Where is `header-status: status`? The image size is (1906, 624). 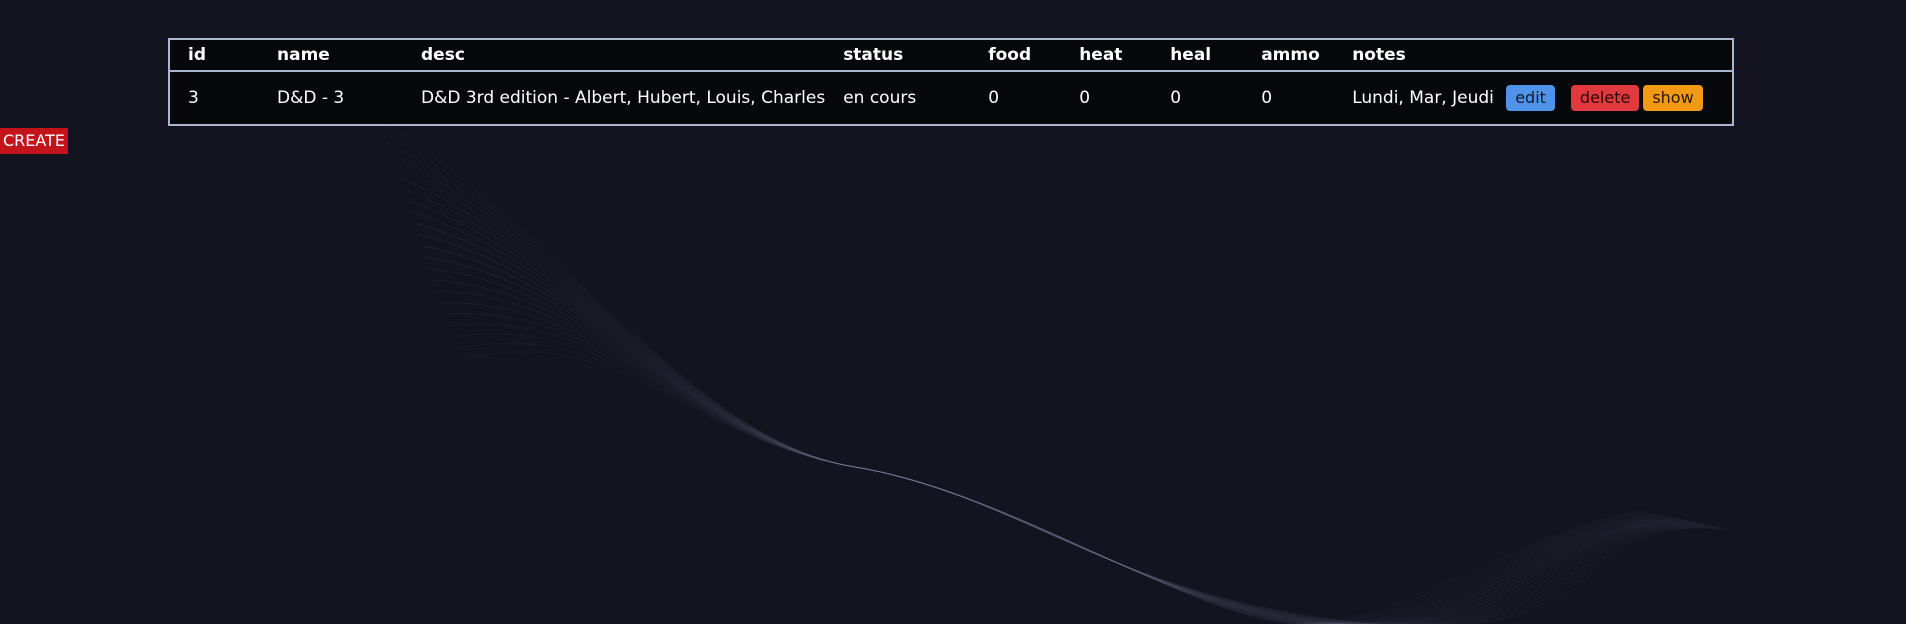 header-status: status is located at coordinates (873, 55).